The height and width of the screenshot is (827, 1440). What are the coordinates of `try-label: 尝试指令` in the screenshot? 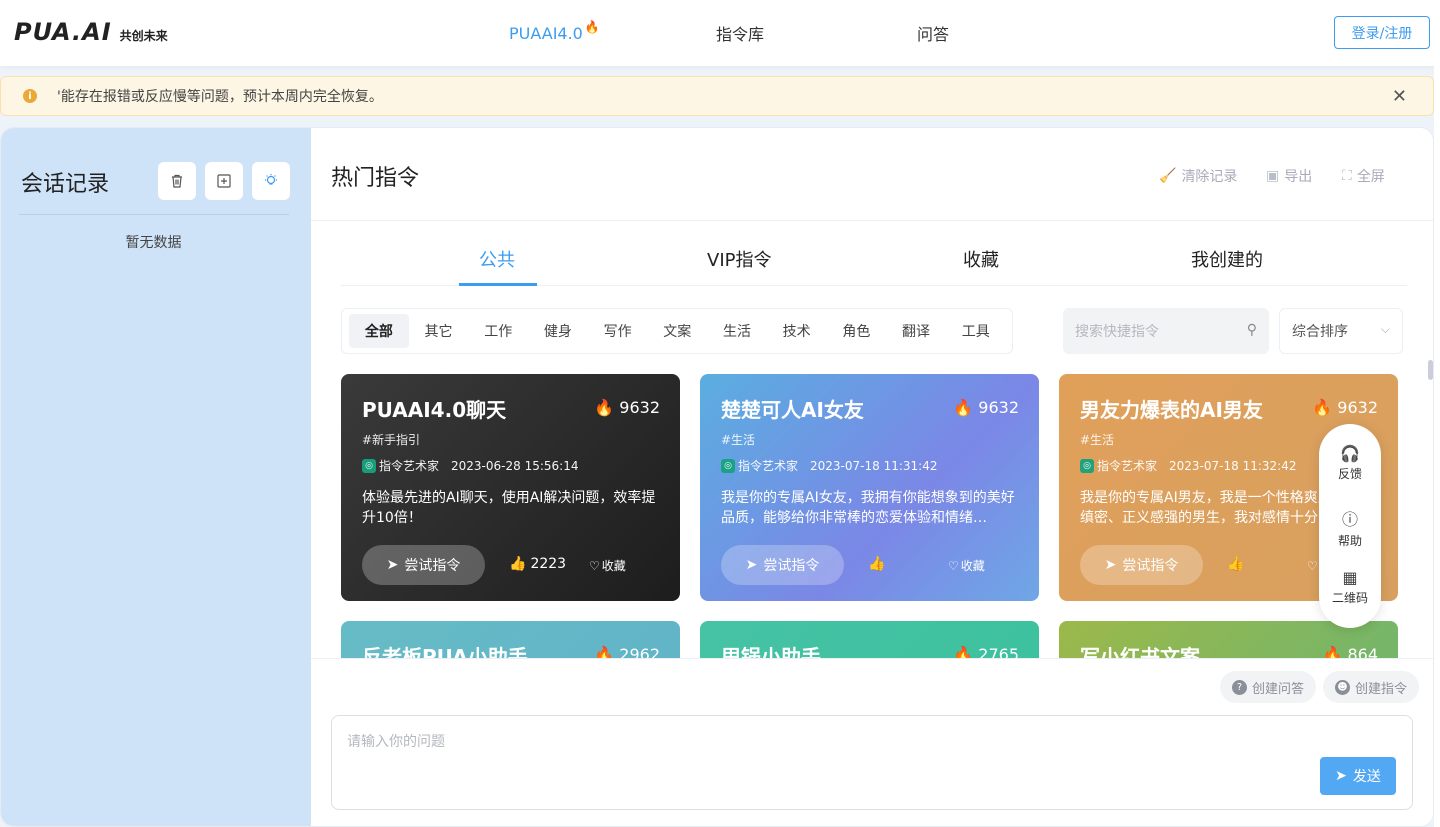 It's located at (432, 566).